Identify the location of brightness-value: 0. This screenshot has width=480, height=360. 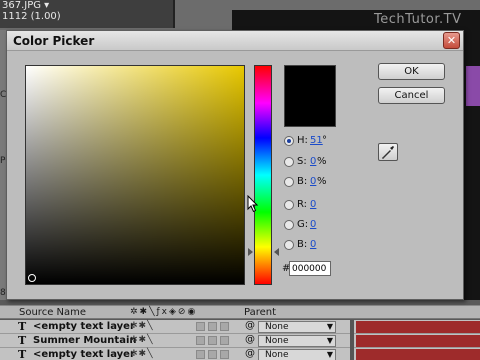
(313, 181).